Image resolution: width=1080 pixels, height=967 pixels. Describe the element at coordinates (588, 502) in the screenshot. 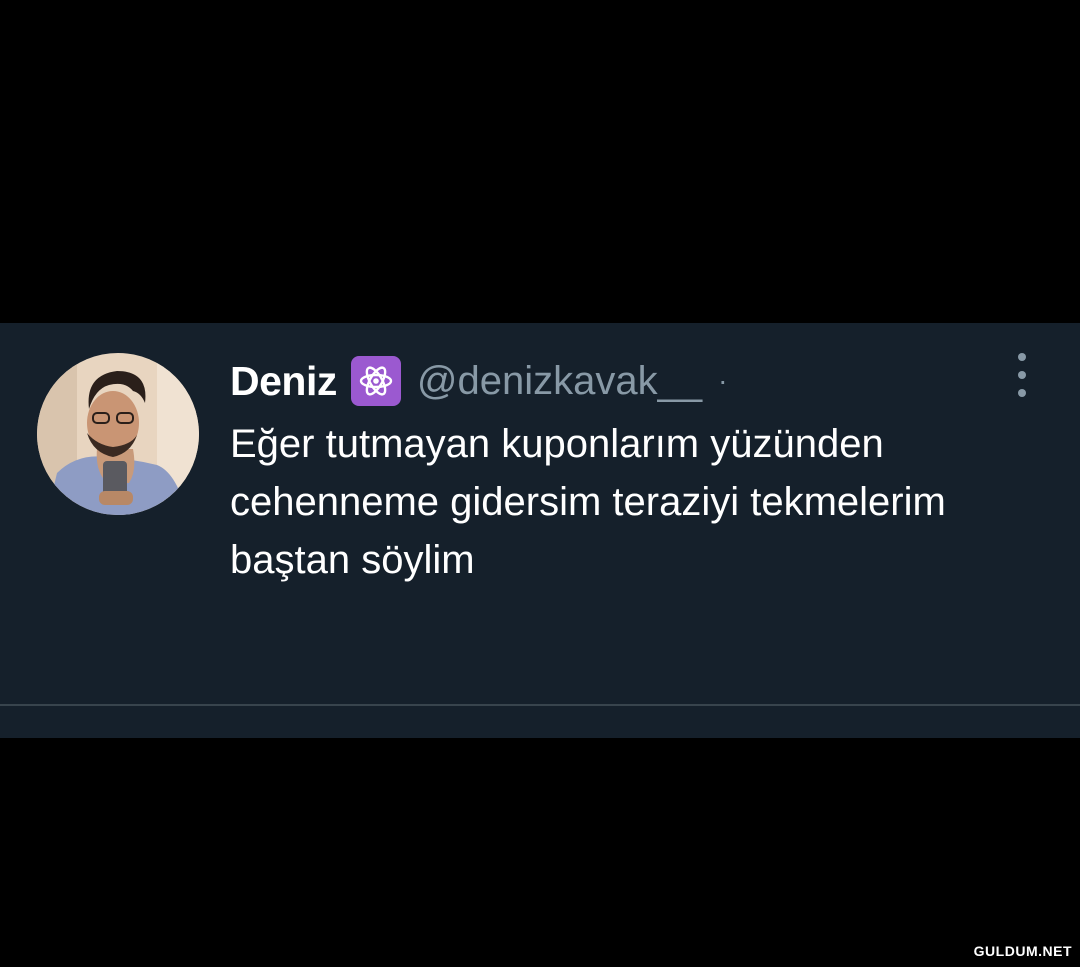

I see `tweet-text-line: cehenneme gidersim teraziyi tekmelerim` at that location.